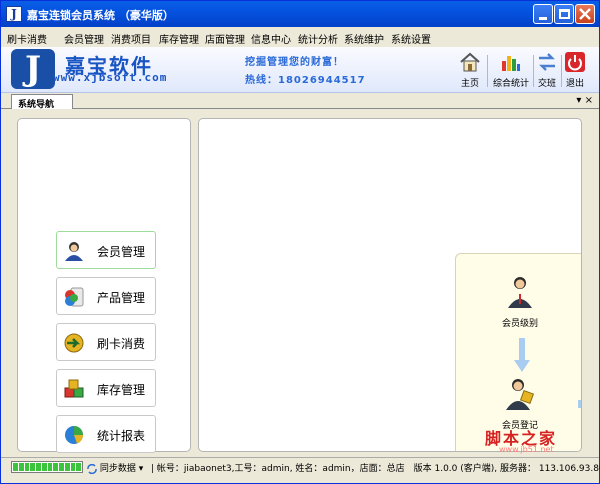 The height and width of the screenshot is (484, 600). Describe the element at coordinates (271, 38) in the screenshot. I see `menu-info-center: 信息中心` at that location.